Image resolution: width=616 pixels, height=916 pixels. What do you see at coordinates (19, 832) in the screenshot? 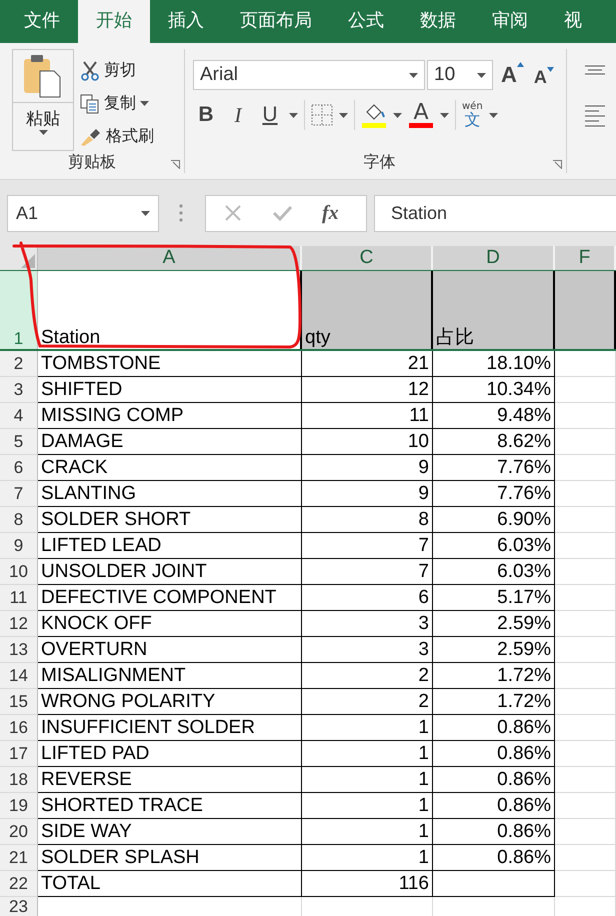
I see `row-header: 20` at bounding box center [19, 832].